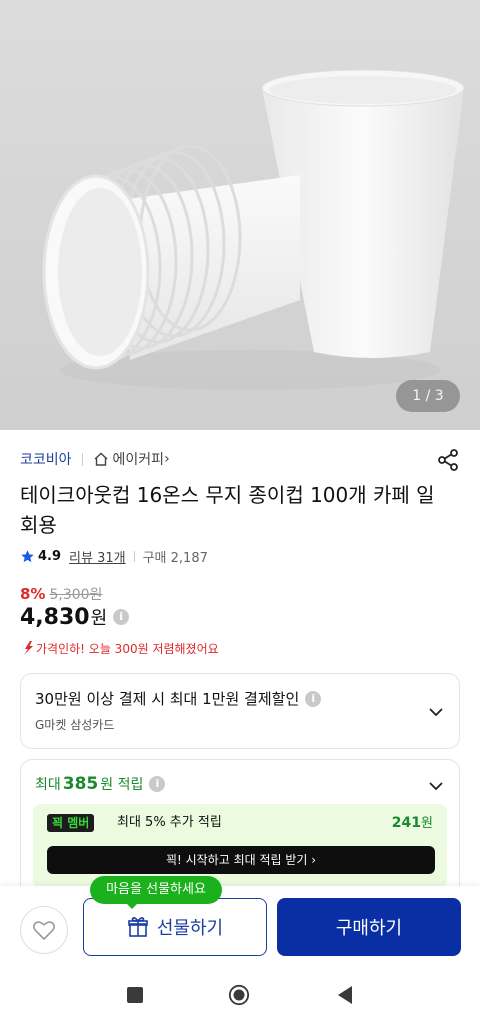  I want to click on card-discount-subtitle: G마켓 삼성카드, so click(75, 725).